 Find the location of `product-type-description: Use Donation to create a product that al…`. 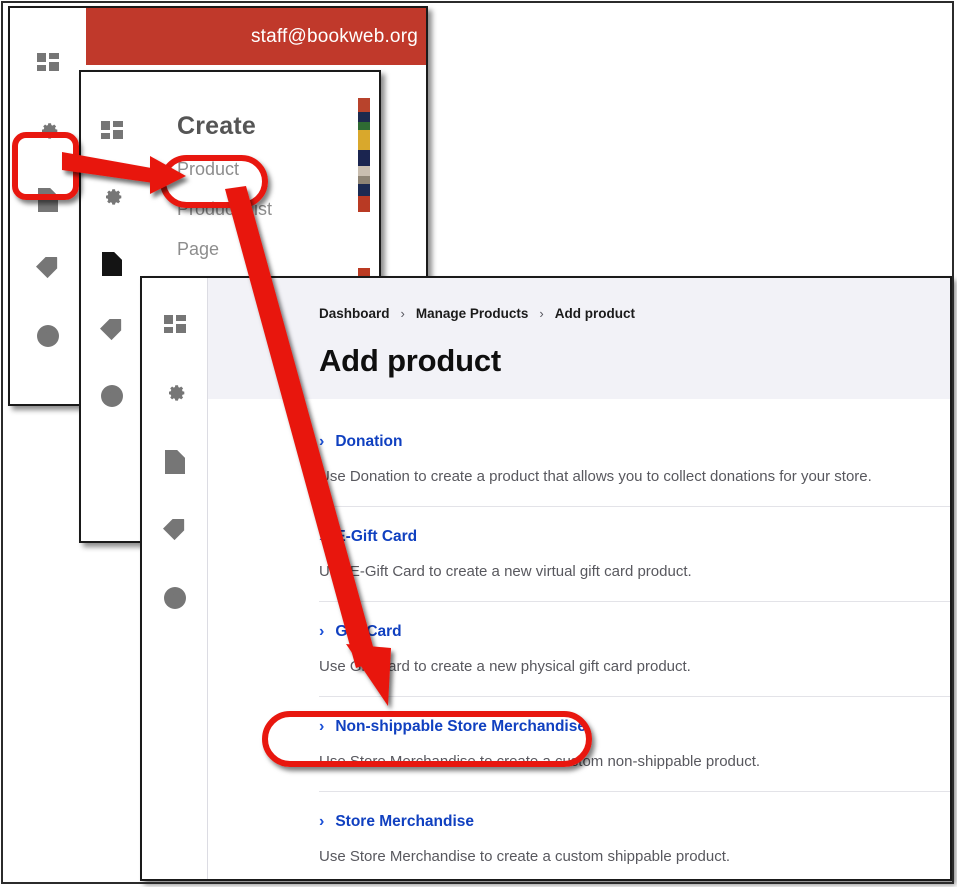

product-type-description: Use Donation to create a product that al… is located at coordinates (595, 476).